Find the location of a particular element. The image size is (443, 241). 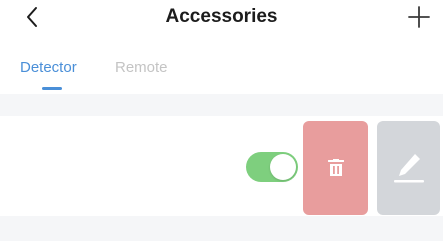

trash-icon is located at coordinates (335, 167).